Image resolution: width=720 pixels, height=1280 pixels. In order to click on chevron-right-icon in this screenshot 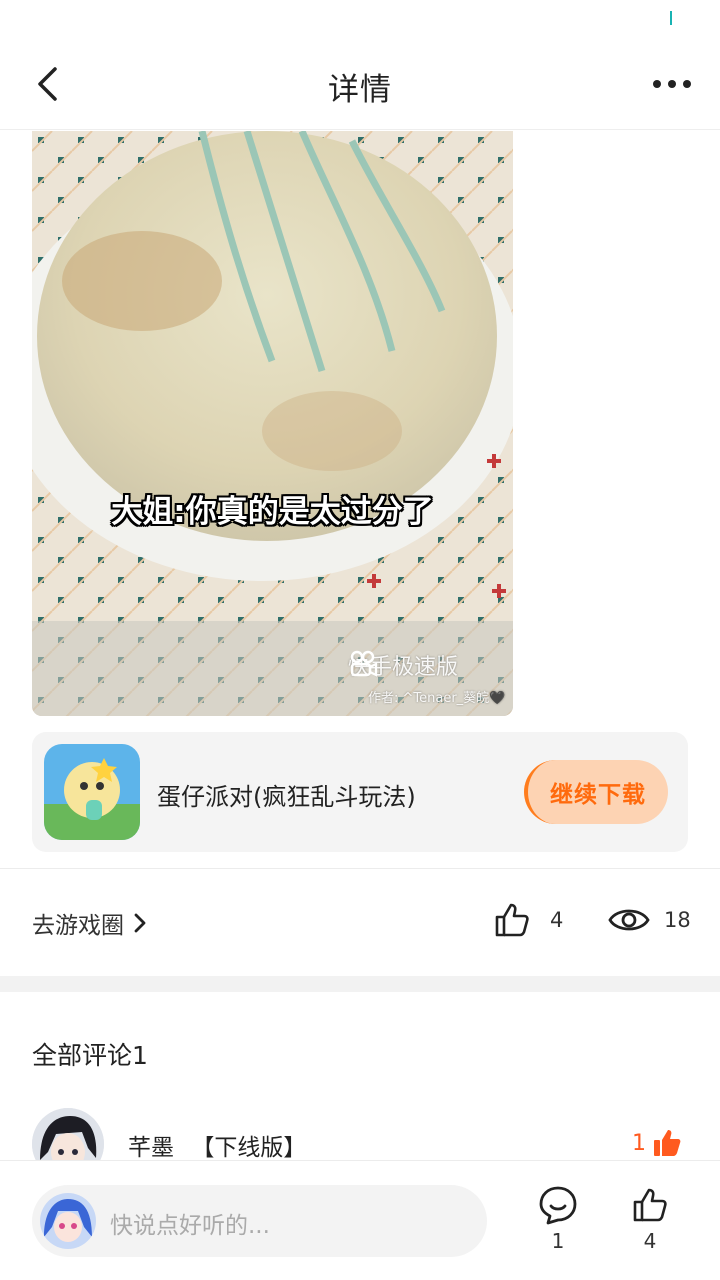, I will do `click(140, 923)`.